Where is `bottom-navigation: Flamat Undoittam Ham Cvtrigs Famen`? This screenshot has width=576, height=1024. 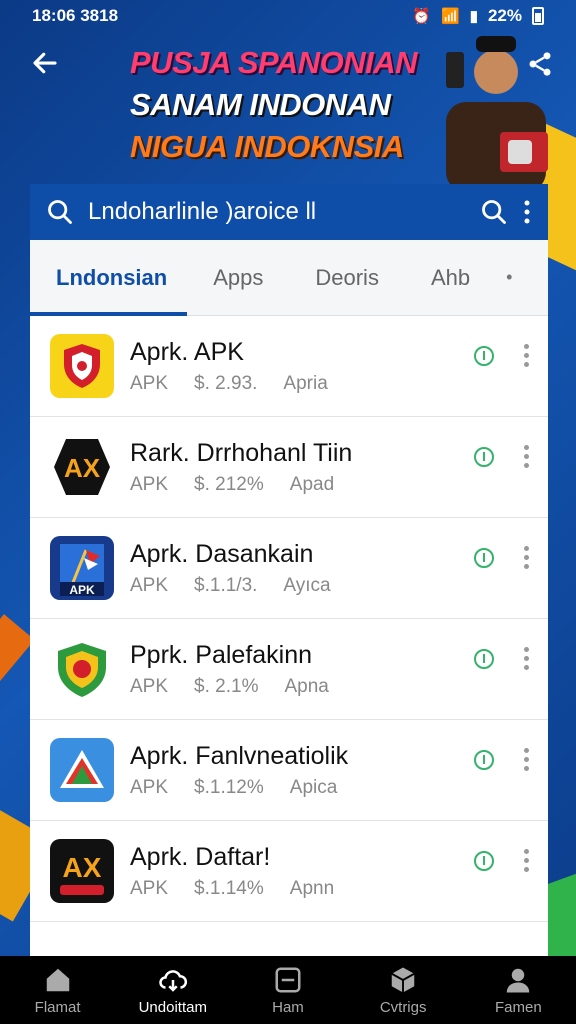
bottom-navigation: Flamat Undoittam Ham Cvtrigs Famen is located at coordinates (288, 990).